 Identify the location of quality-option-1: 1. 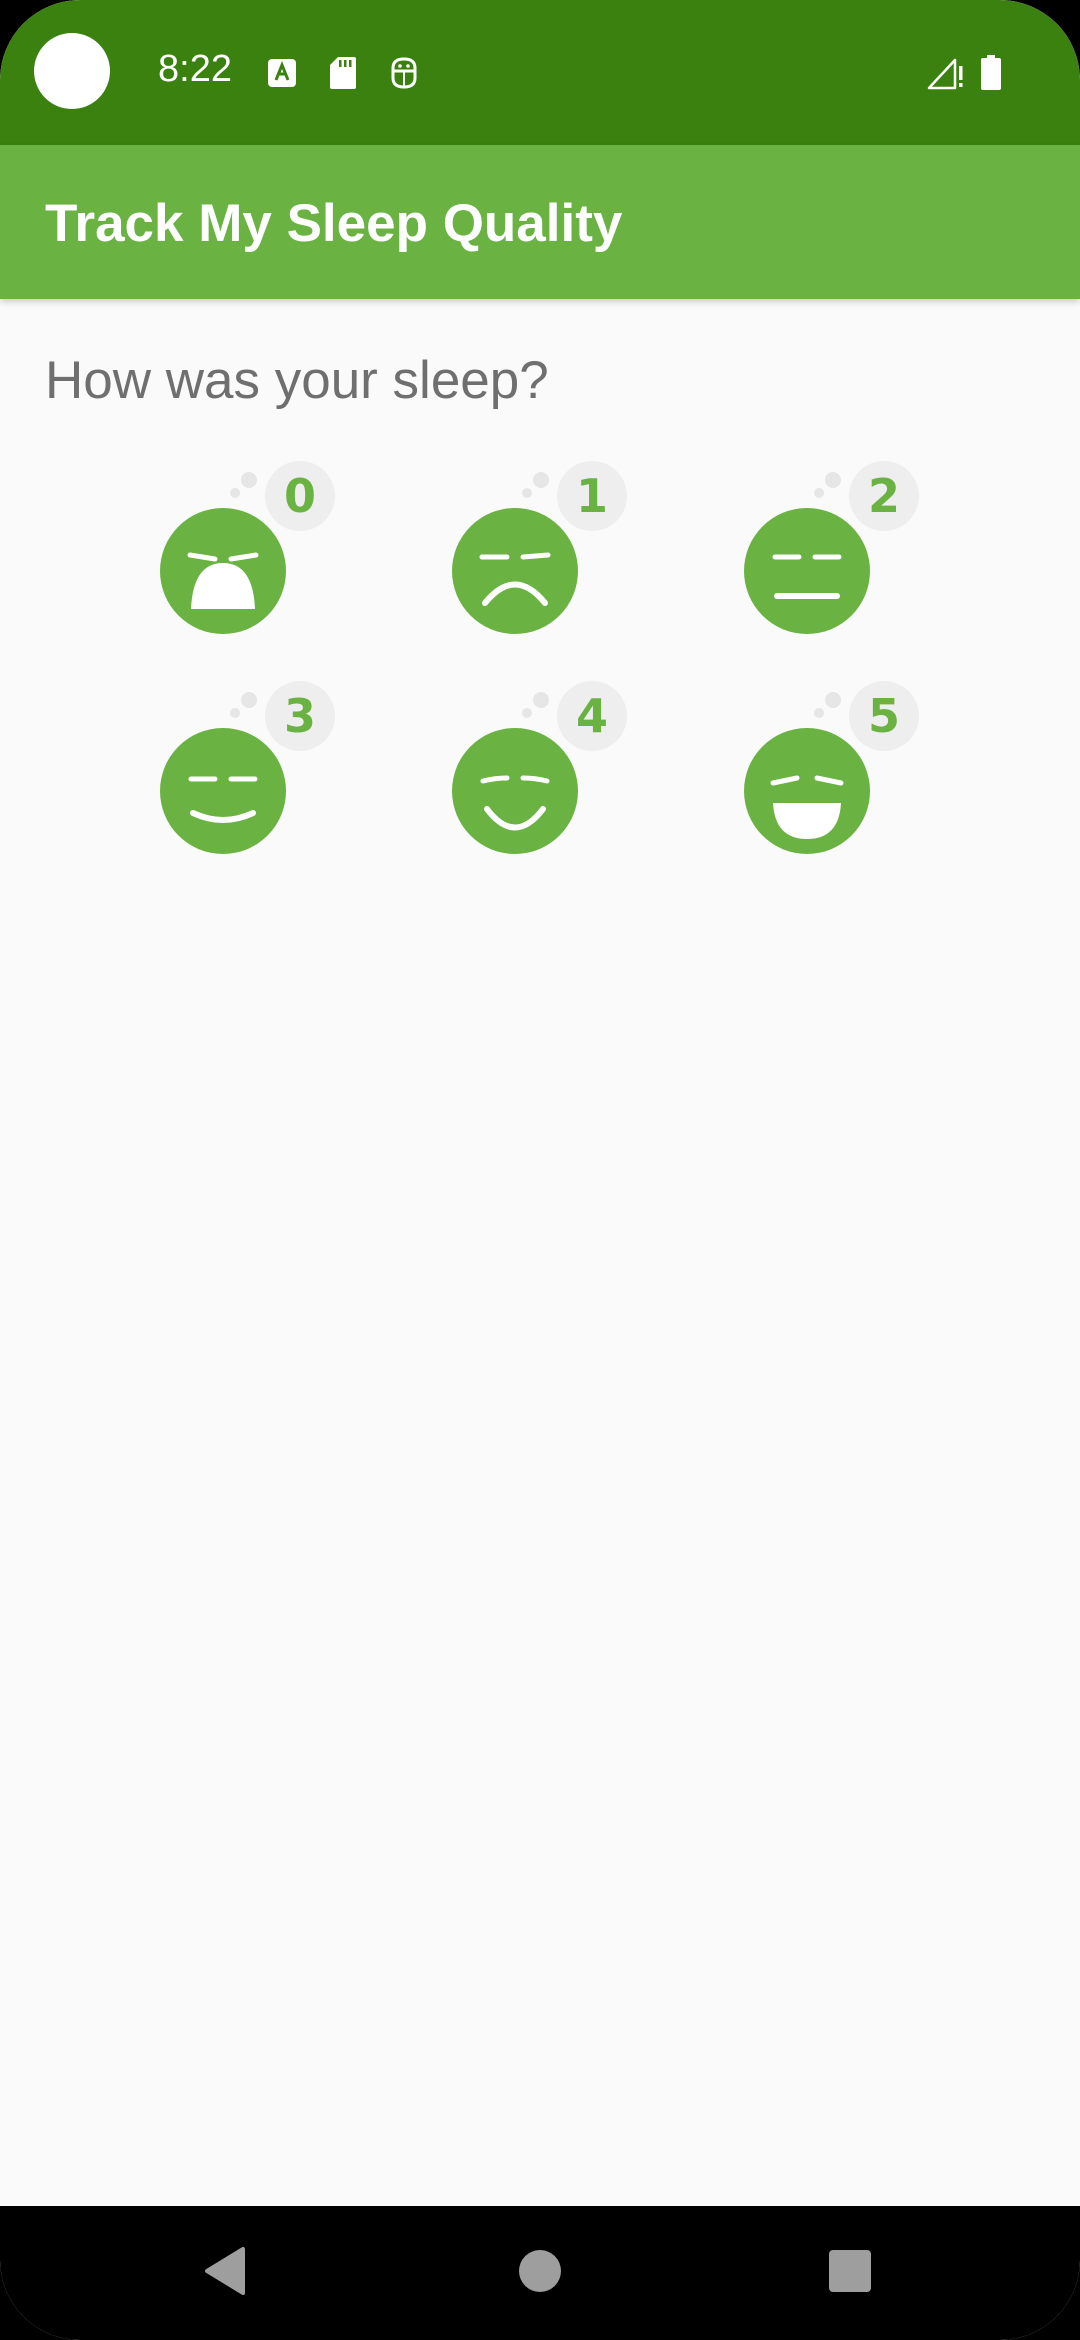
(542, 564).